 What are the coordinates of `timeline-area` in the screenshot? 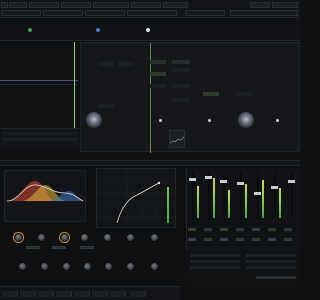 It's located at (39, 87).